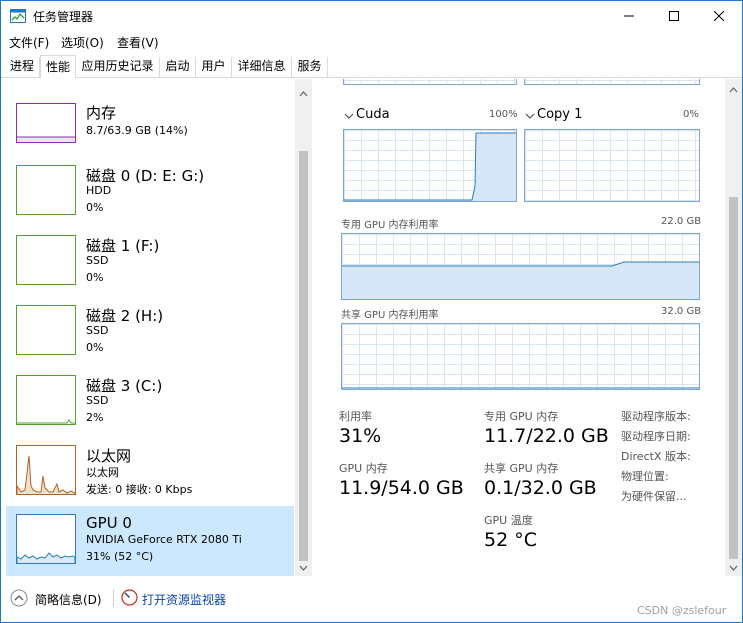 The width and height of the screenshot is (743, 623). I want to click on resource-disk-3: 磁盘 3 (C:) SSD 2%, so click(150, 404).